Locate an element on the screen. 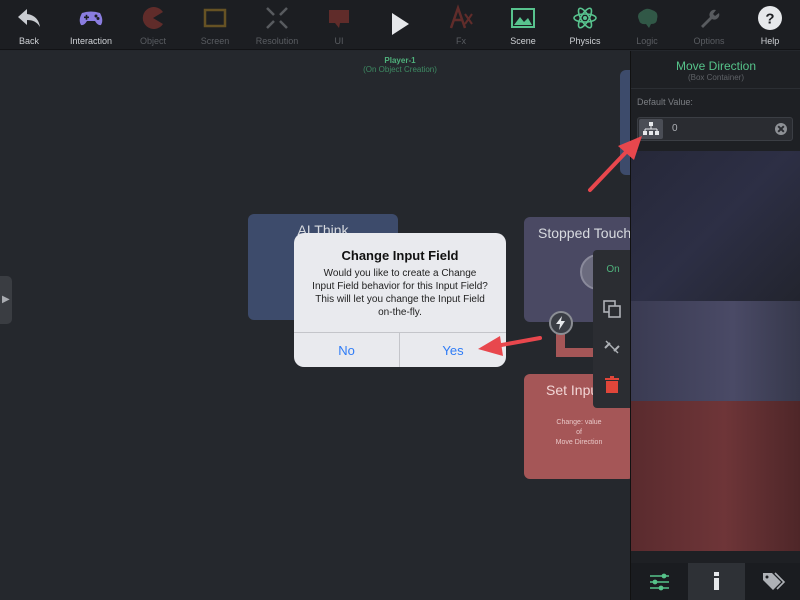 The width and height of the screenshot is (800, 600). toolbar-screen-label: Screen is located at coordinates (215, 41).